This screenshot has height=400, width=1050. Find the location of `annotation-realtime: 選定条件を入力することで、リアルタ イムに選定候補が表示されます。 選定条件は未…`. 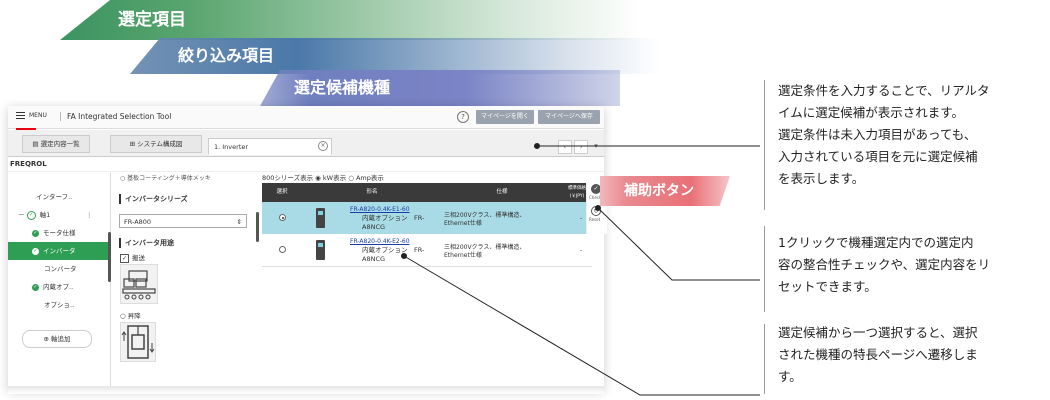

annotation-realtime: 選定条件を入力することで、リアルタ イムに選定候補が表示されます。 選定条件は未… is located at coordinates (884, 134).